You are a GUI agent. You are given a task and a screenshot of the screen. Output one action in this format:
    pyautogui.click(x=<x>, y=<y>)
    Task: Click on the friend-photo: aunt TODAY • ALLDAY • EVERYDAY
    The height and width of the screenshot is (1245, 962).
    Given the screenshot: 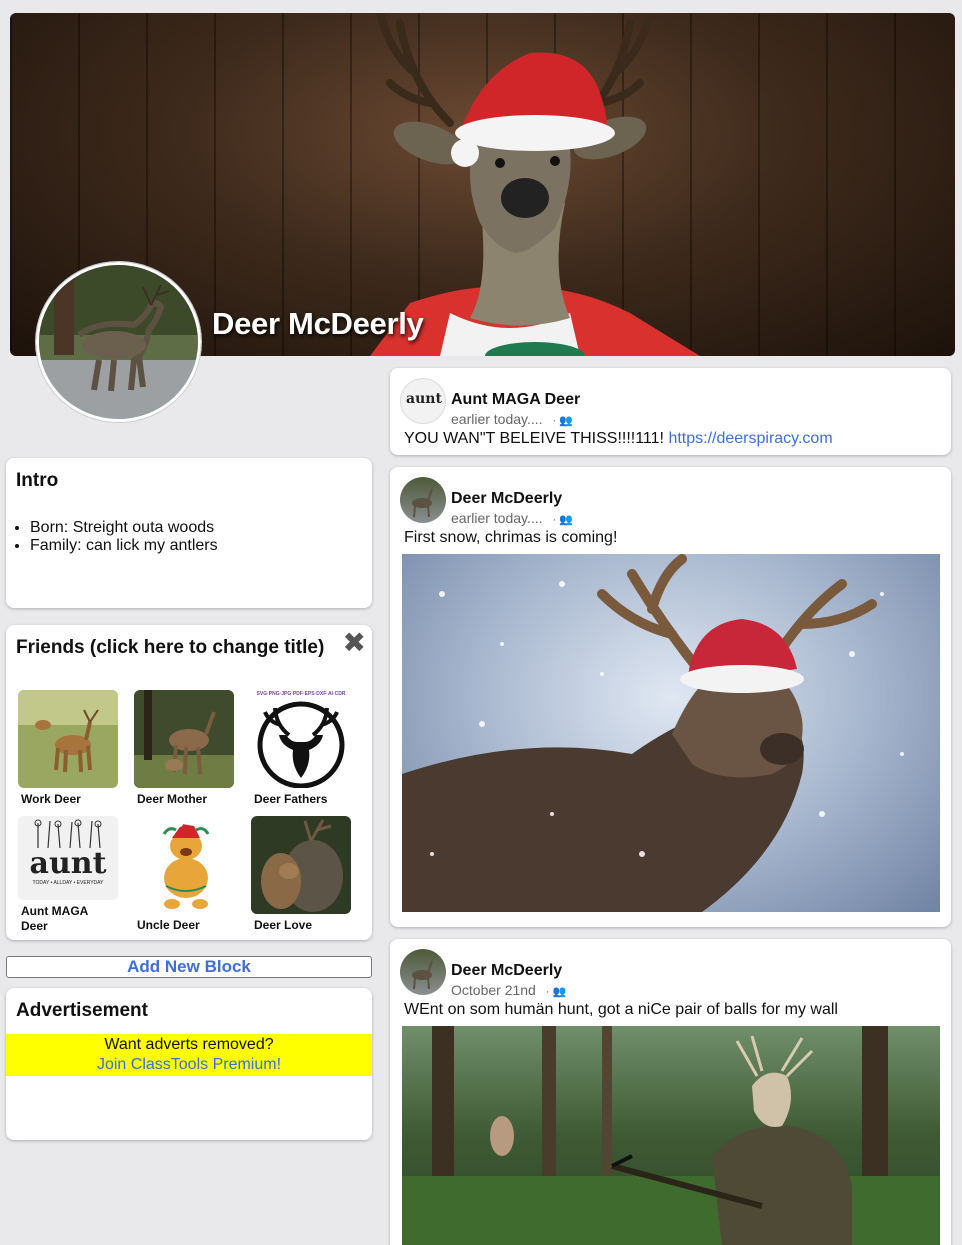 What is the action you would take?
    pyautogui.click(x=68, y=858)
    